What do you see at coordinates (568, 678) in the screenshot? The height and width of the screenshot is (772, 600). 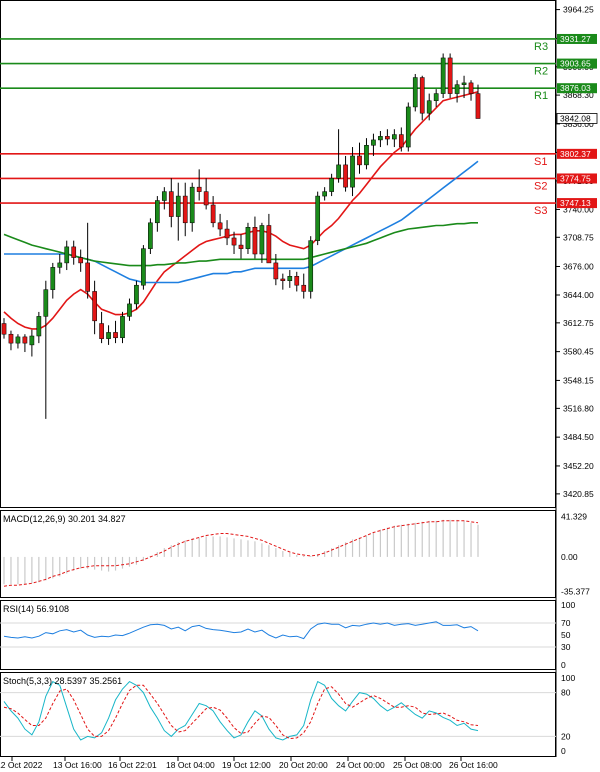 I see `stoch-tick-label: 100` at bounding box center [568, 678].